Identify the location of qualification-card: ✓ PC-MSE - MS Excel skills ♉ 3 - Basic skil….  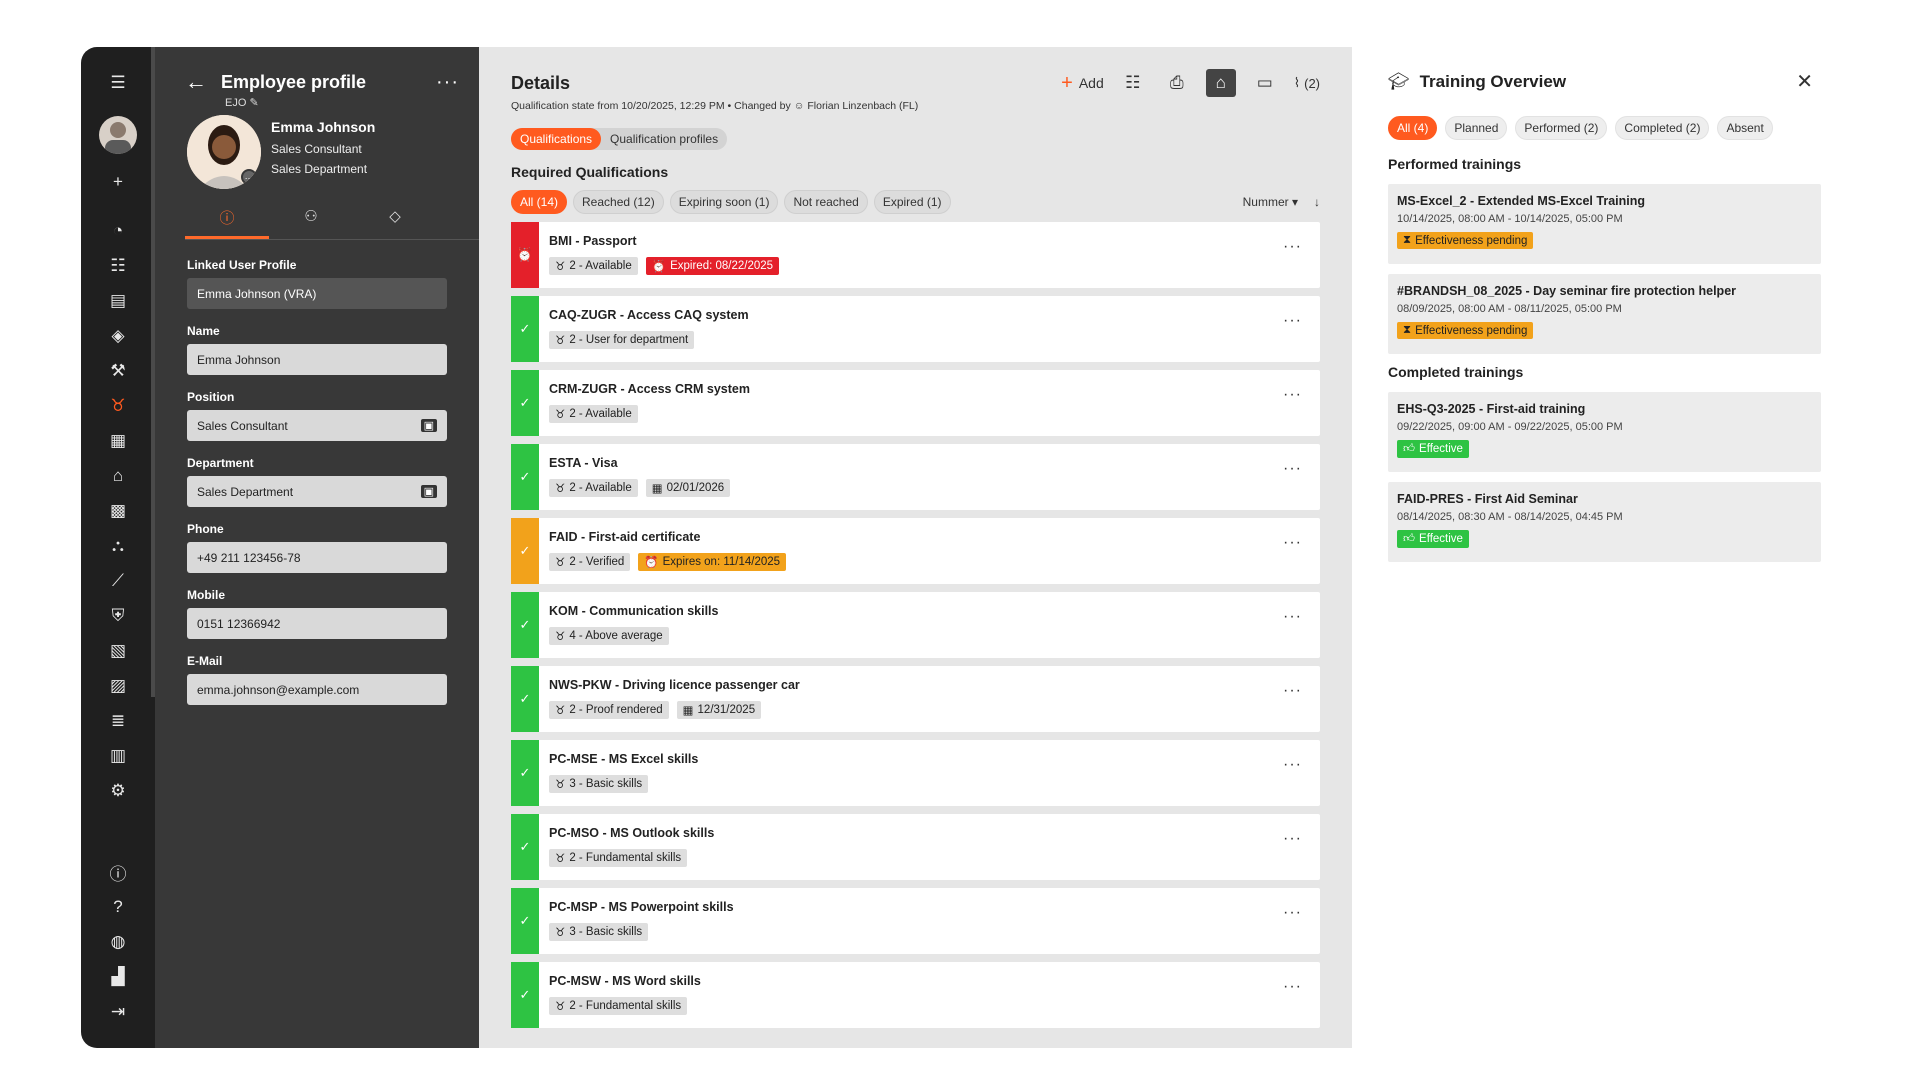
(915, 773).